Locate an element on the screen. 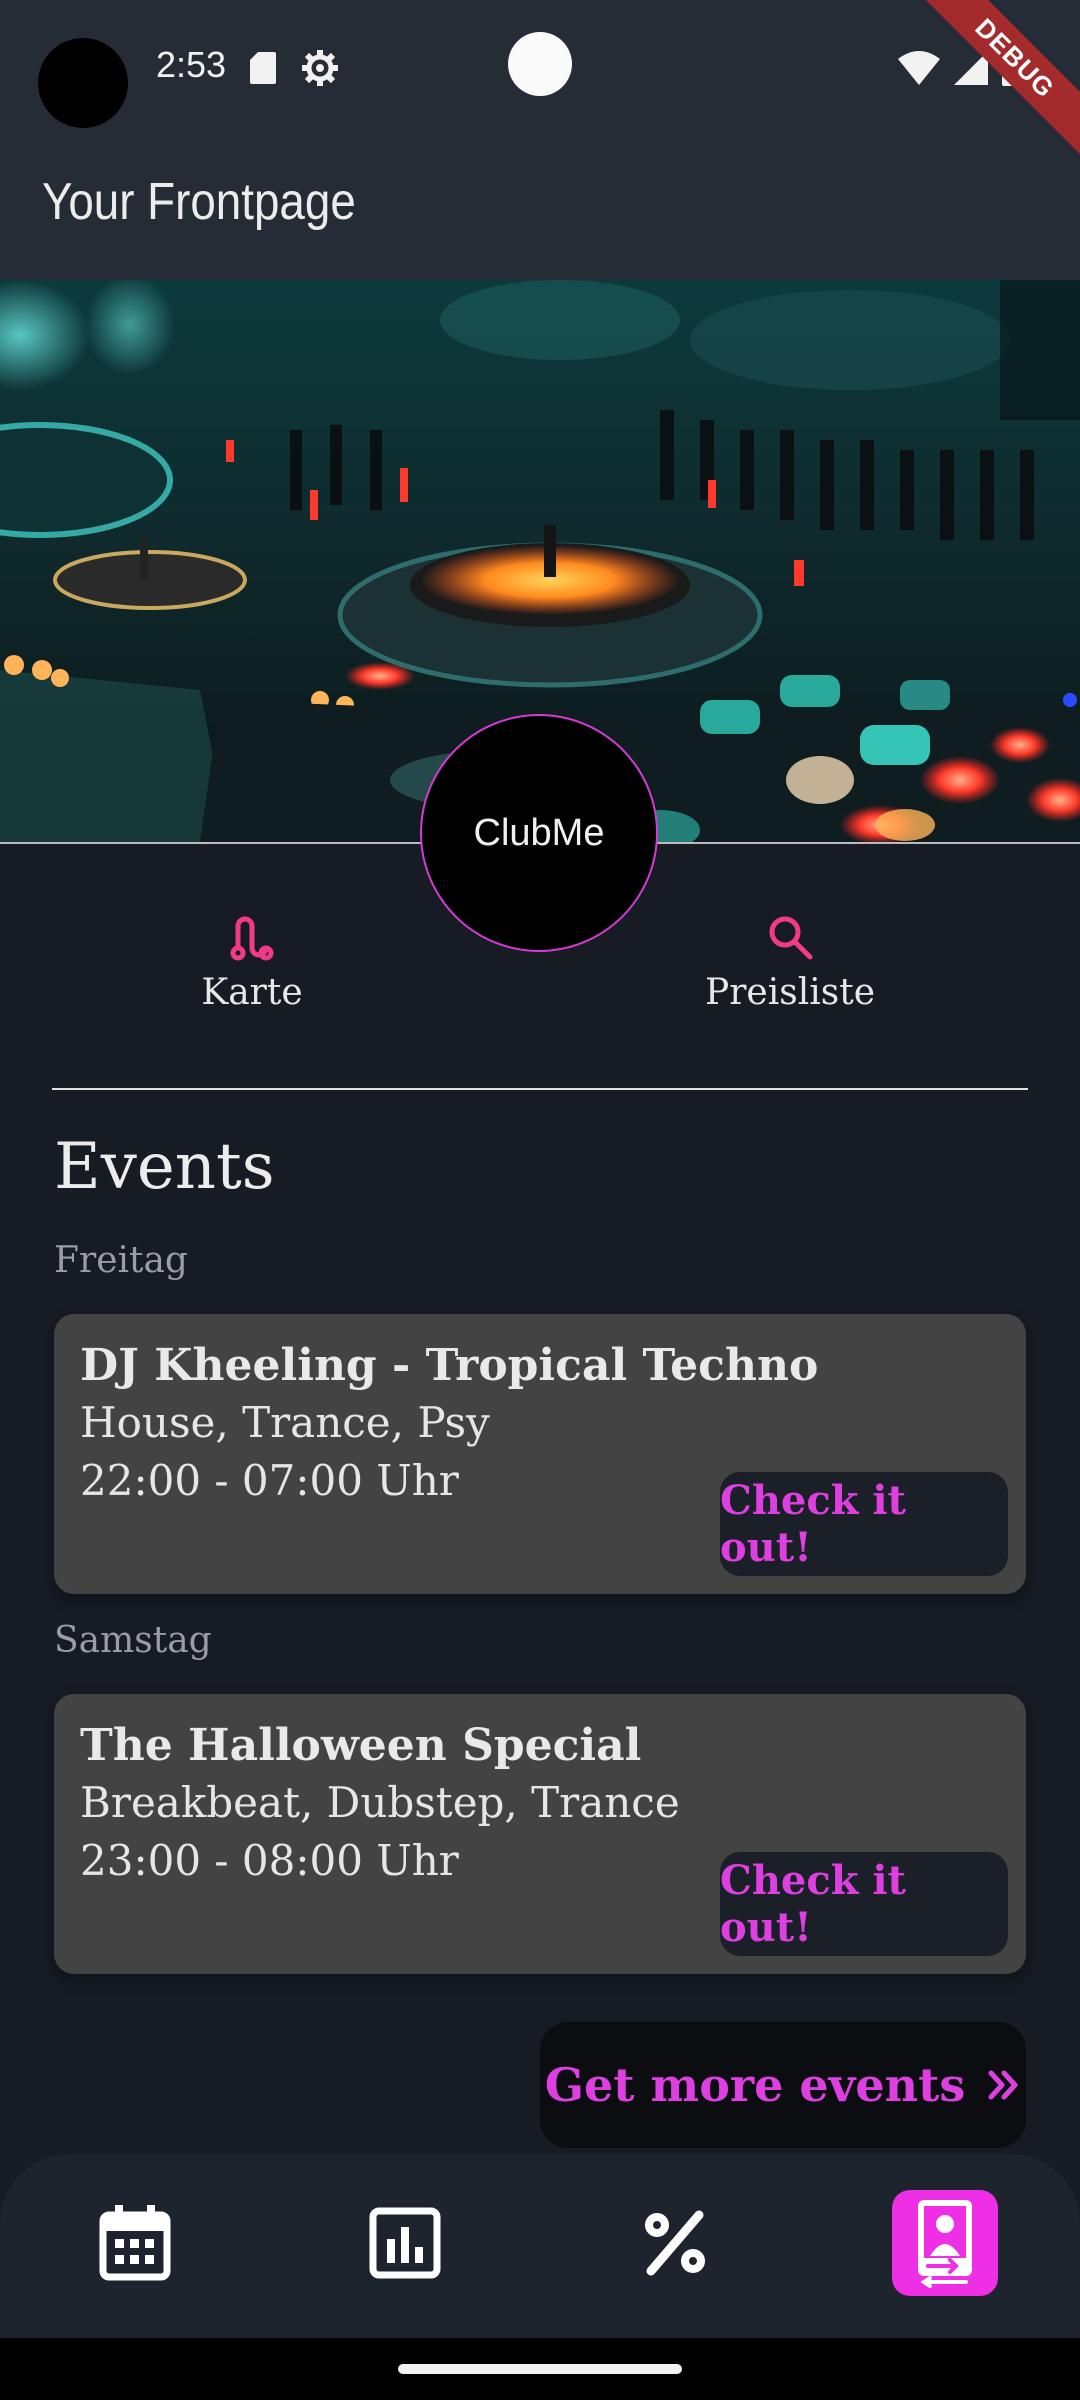  nav-coupons is located at coordinates (675, 2243).